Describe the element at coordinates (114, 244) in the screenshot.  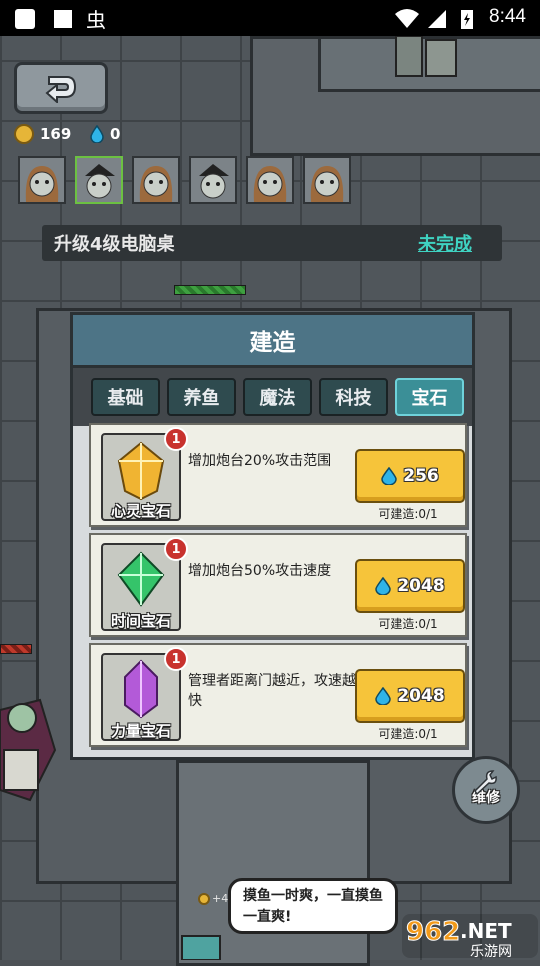
I see `task-text: 升级4级电脑桌` at that location.